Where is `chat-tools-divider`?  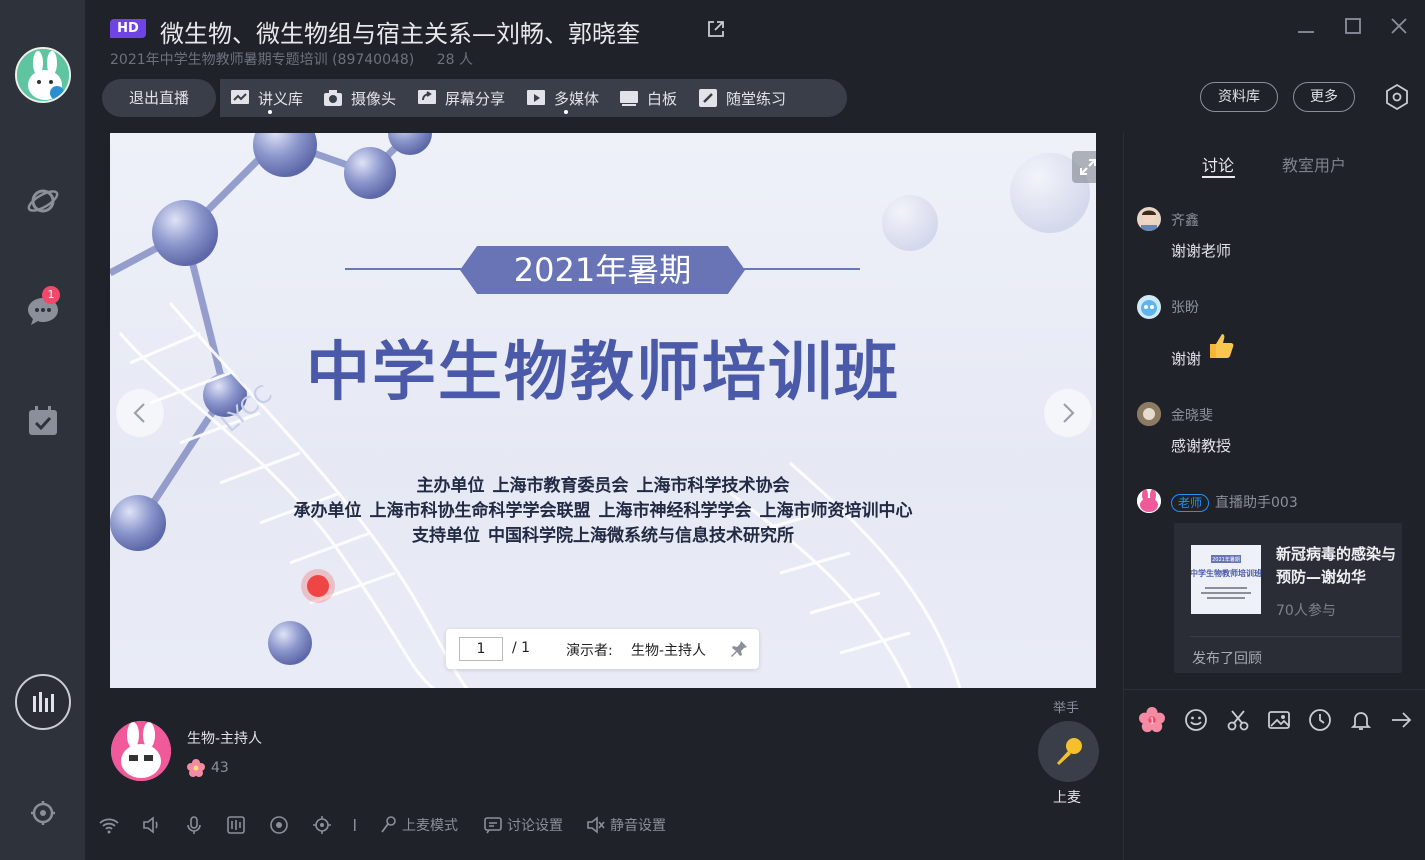 chat-tools-divider is located at coordinates (1274, 689).